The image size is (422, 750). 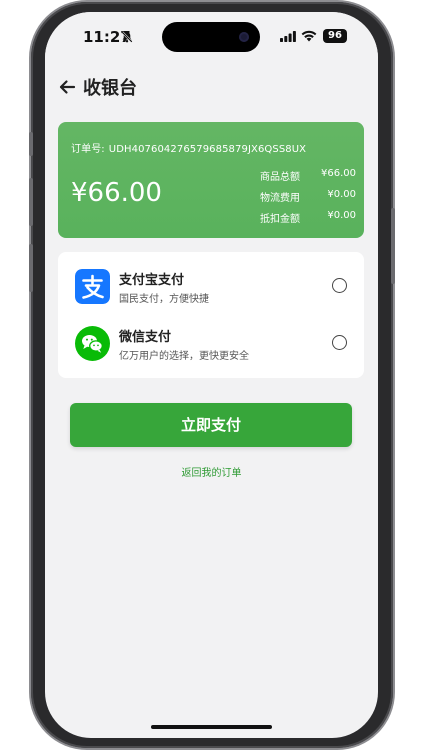 What do you see at coordinates (145, 337) in the screenshot?
I see `payment-option-name: 微信支付` at bounding box center [145, 337].